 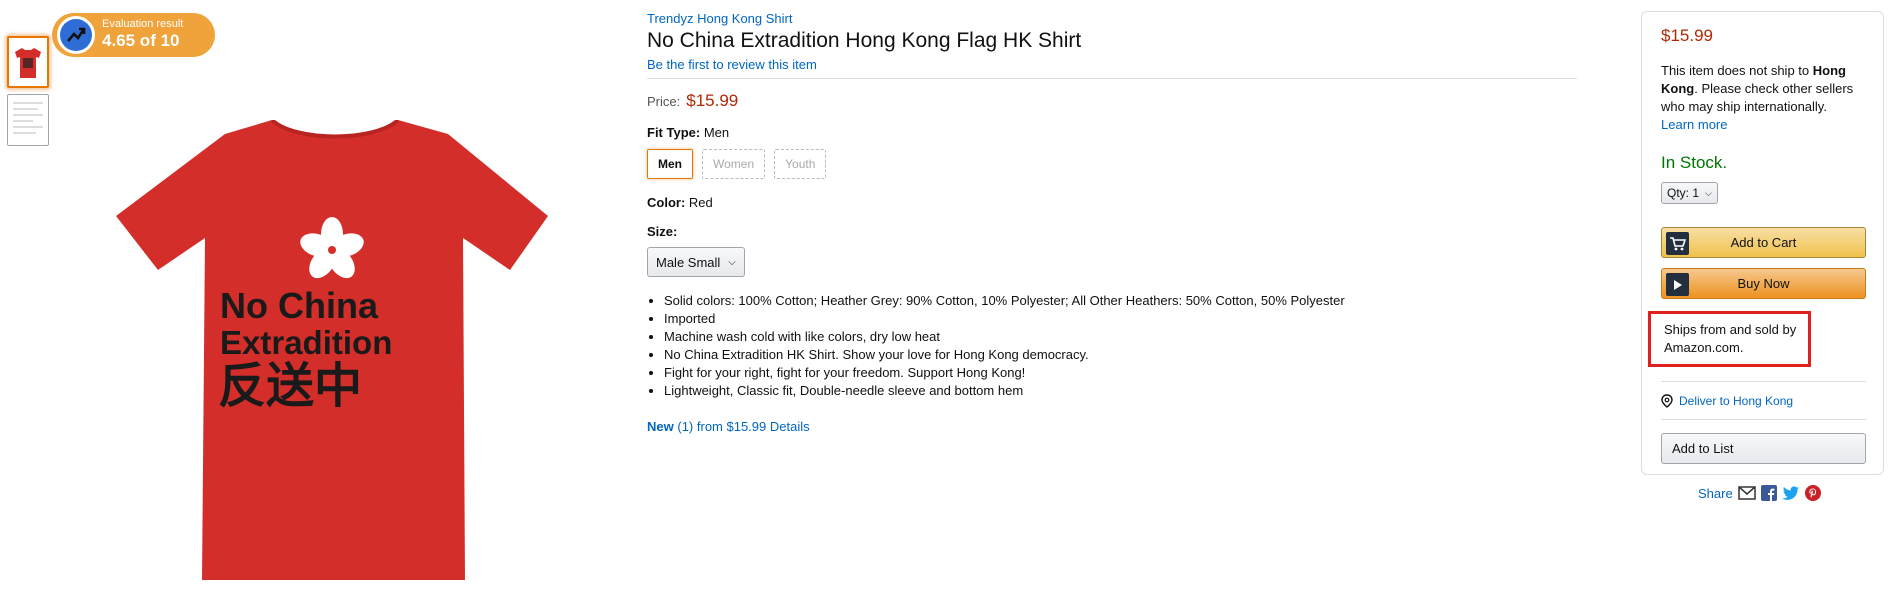 I want to click on fit-type: Fit Type: Men, so click(x=1112, y=132).